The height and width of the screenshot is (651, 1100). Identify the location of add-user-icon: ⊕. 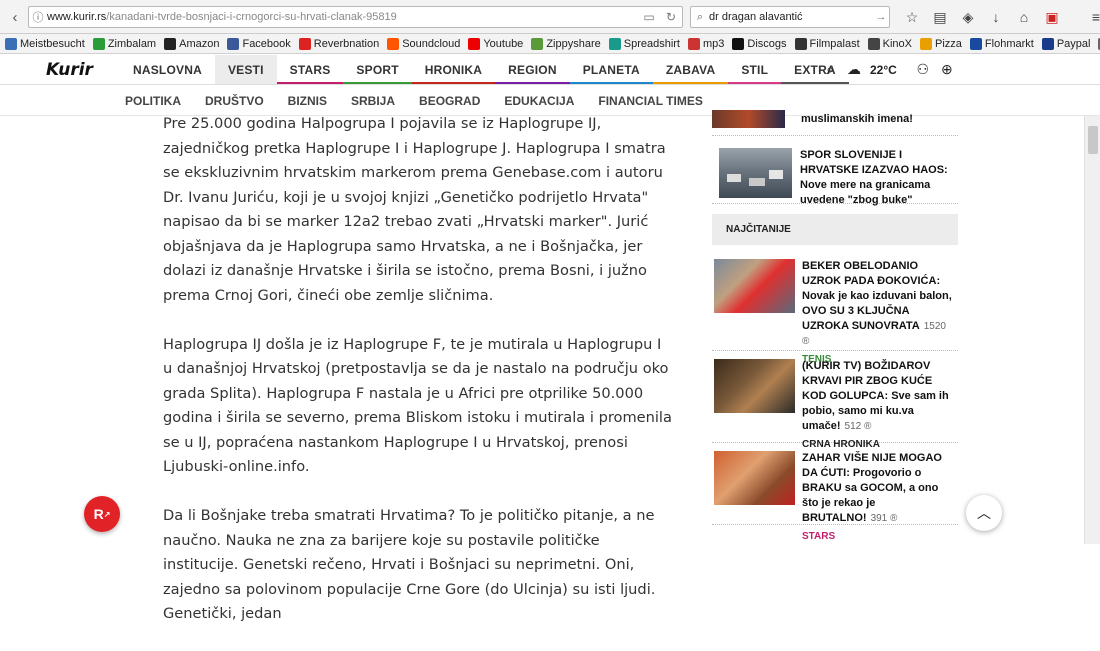
(947, 69).